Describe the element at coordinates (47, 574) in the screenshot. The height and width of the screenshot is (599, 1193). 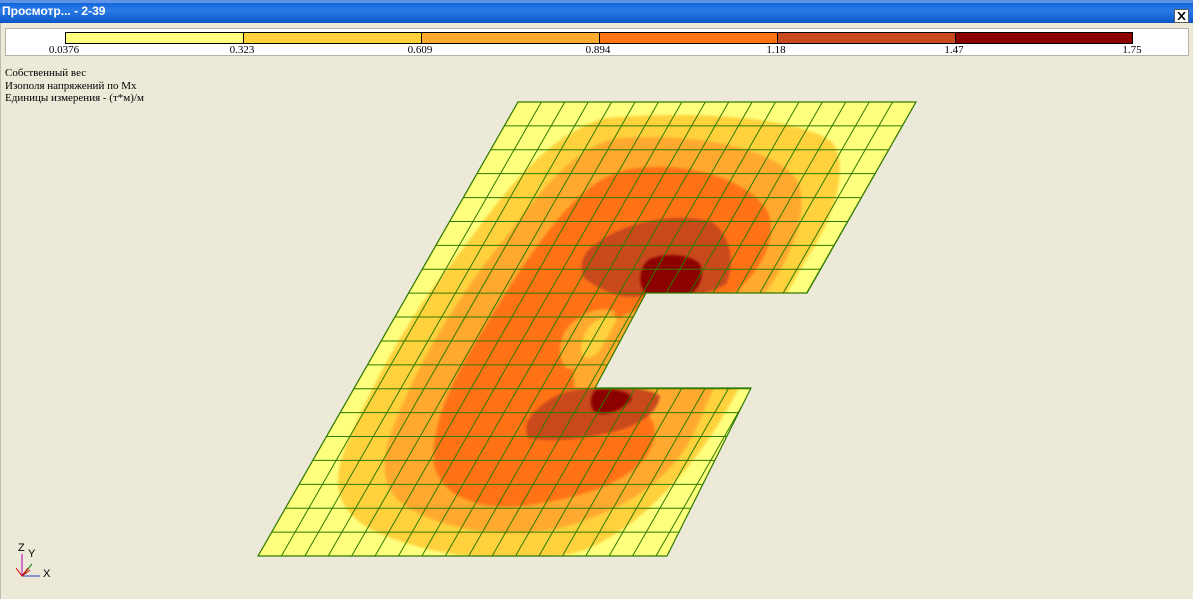
I see `axis-x-label: X` at that location.